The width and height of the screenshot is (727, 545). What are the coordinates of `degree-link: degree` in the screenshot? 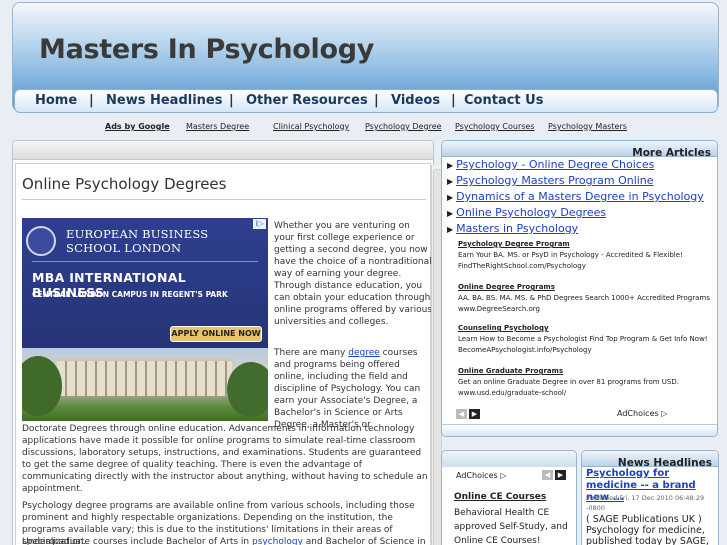 It's located at (364, 353).